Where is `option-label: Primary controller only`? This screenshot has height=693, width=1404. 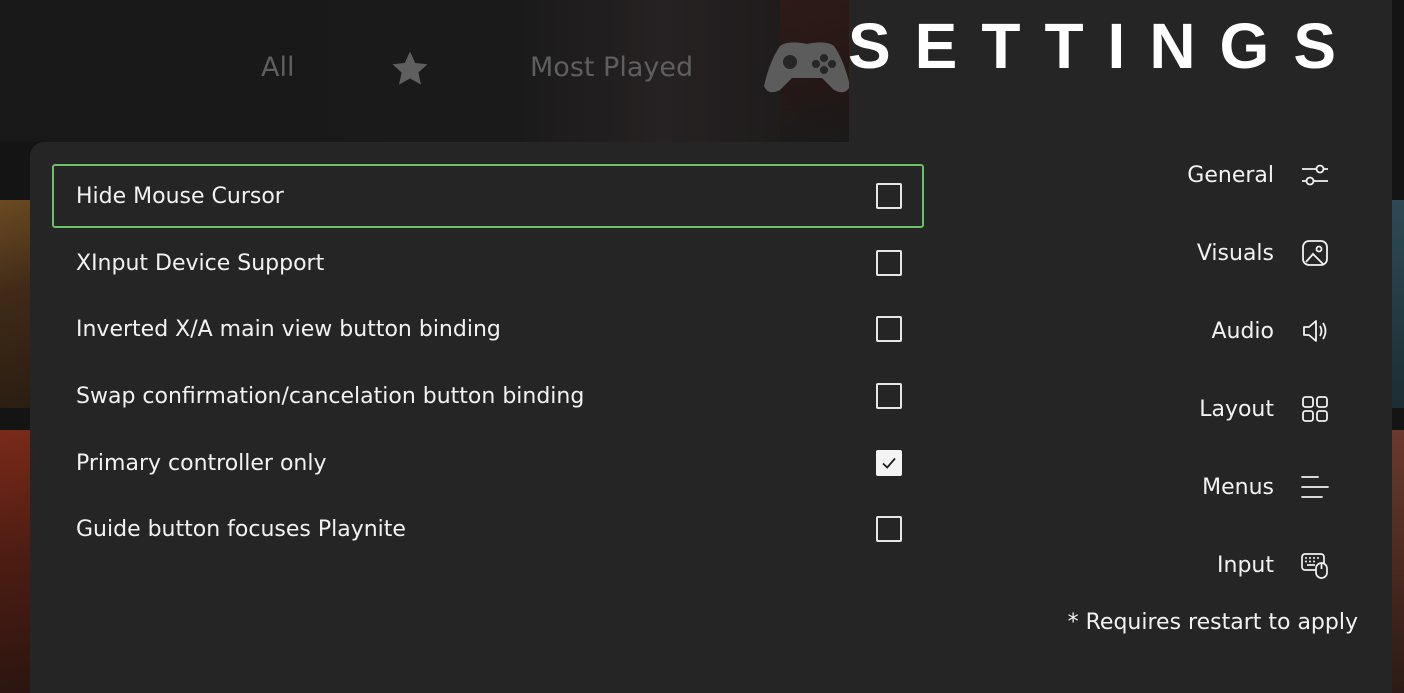 option-label: Primary controller only is located at coordinates (201, 463).